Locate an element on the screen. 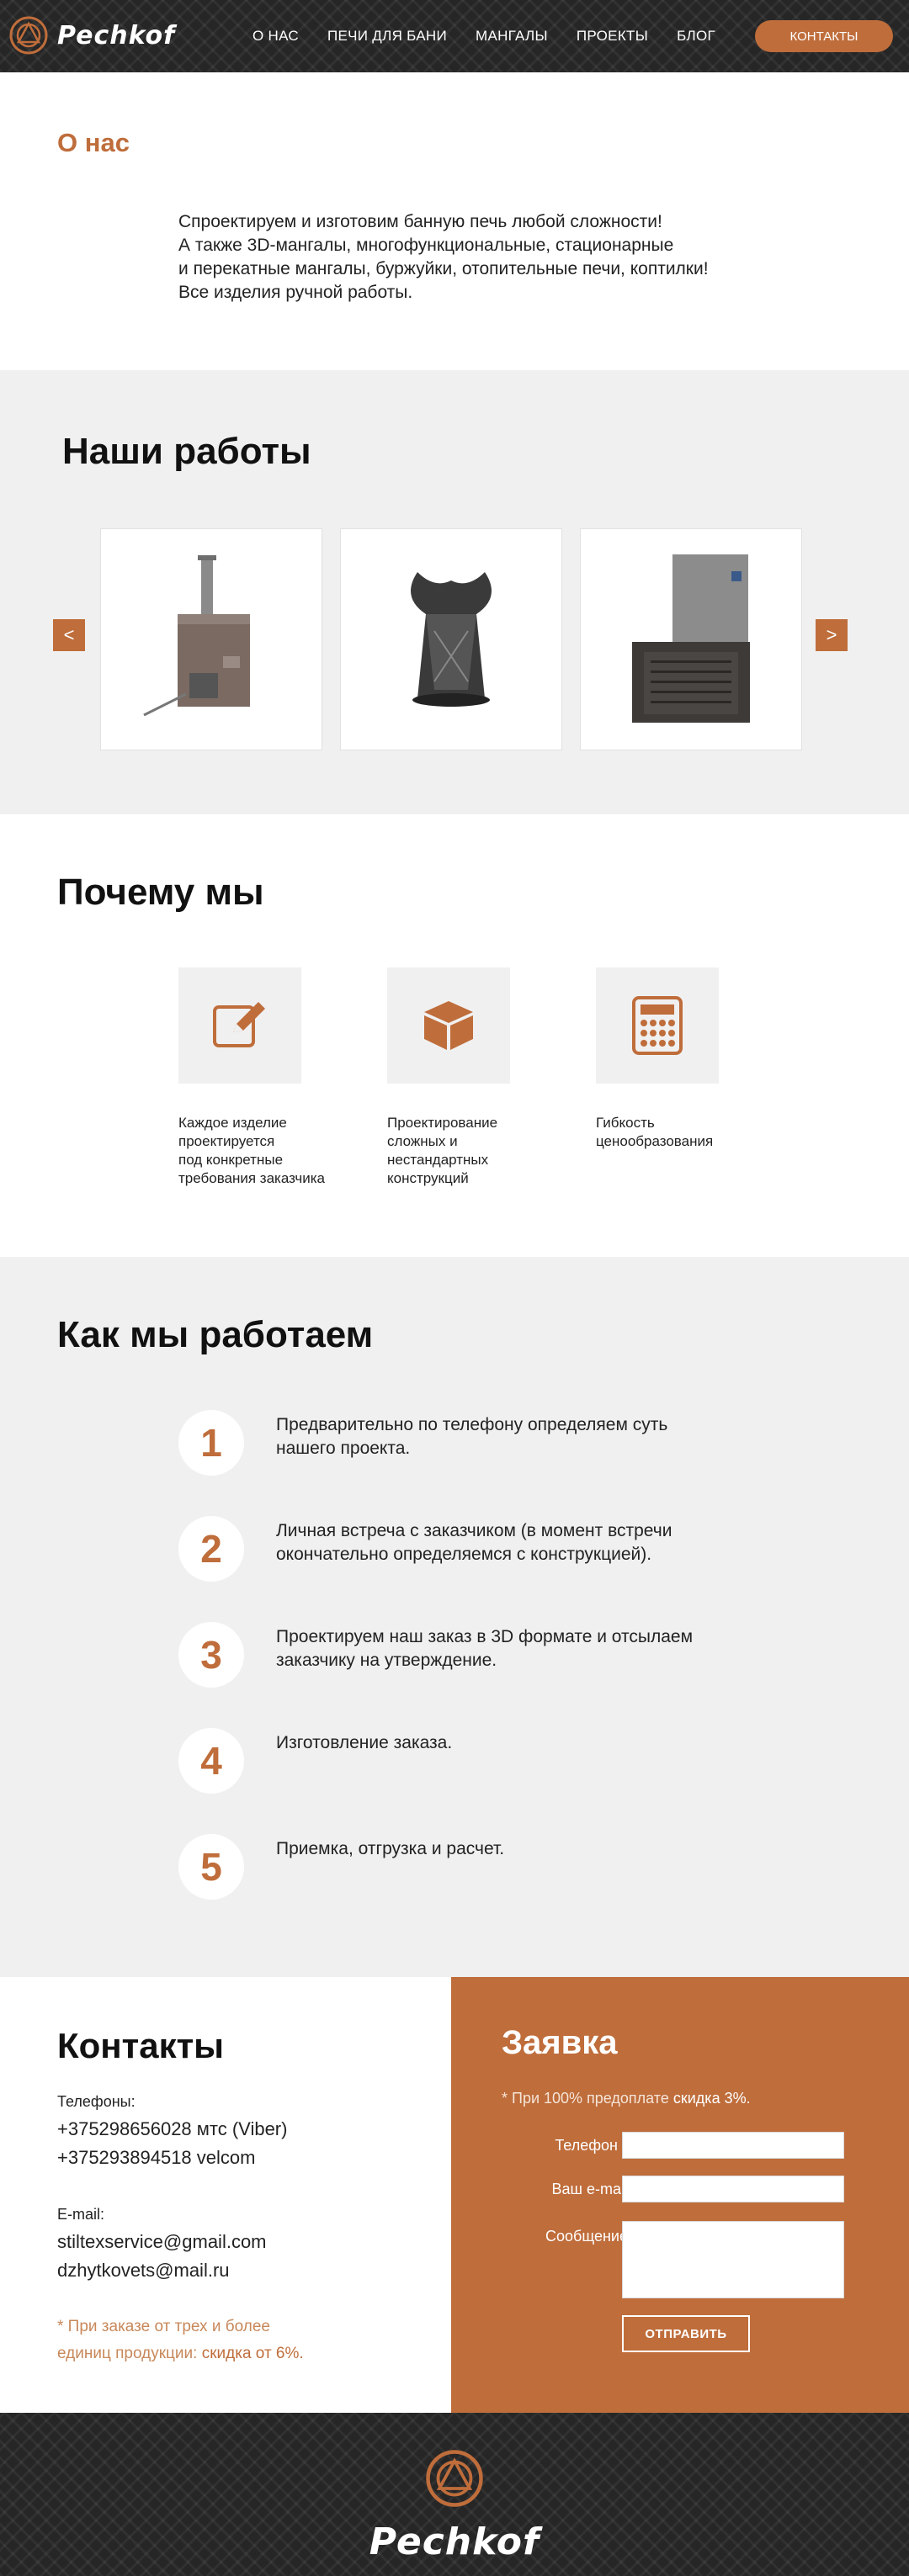 Image resolution: width=909 pixels, height=2576 pixels. step-text-line: заказчику на утверждение. is located at coordinates (386, 1660).